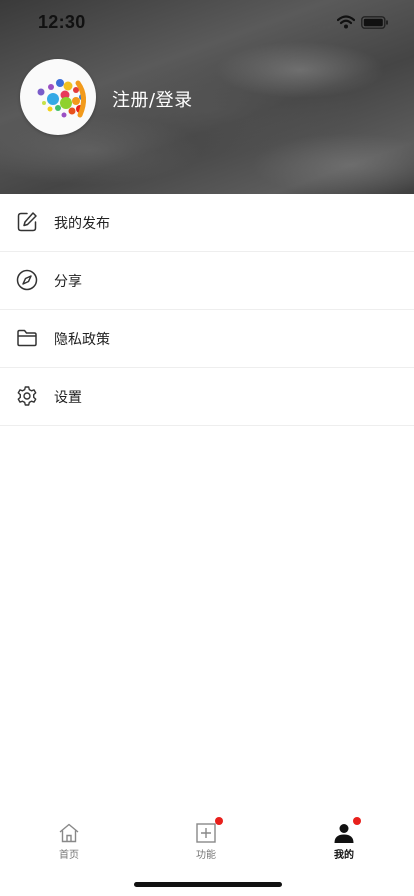 The width and height of the screenshot is (414, 896). I want to click on person-icon, so click(344, 833).